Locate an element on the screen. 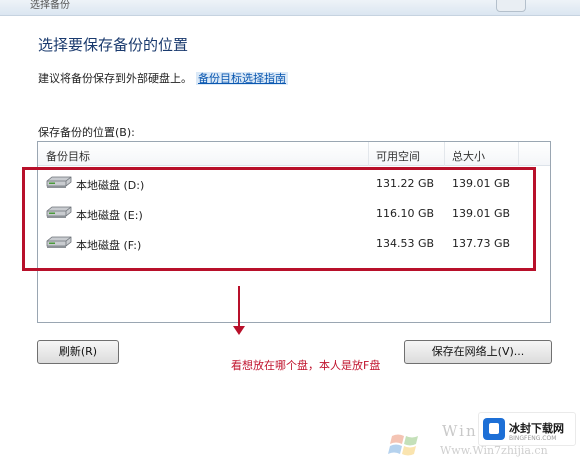 The width and height of the screenshot is (580, 464). drive-free-space: 116.10 GB is located at coordinates (405, 213).